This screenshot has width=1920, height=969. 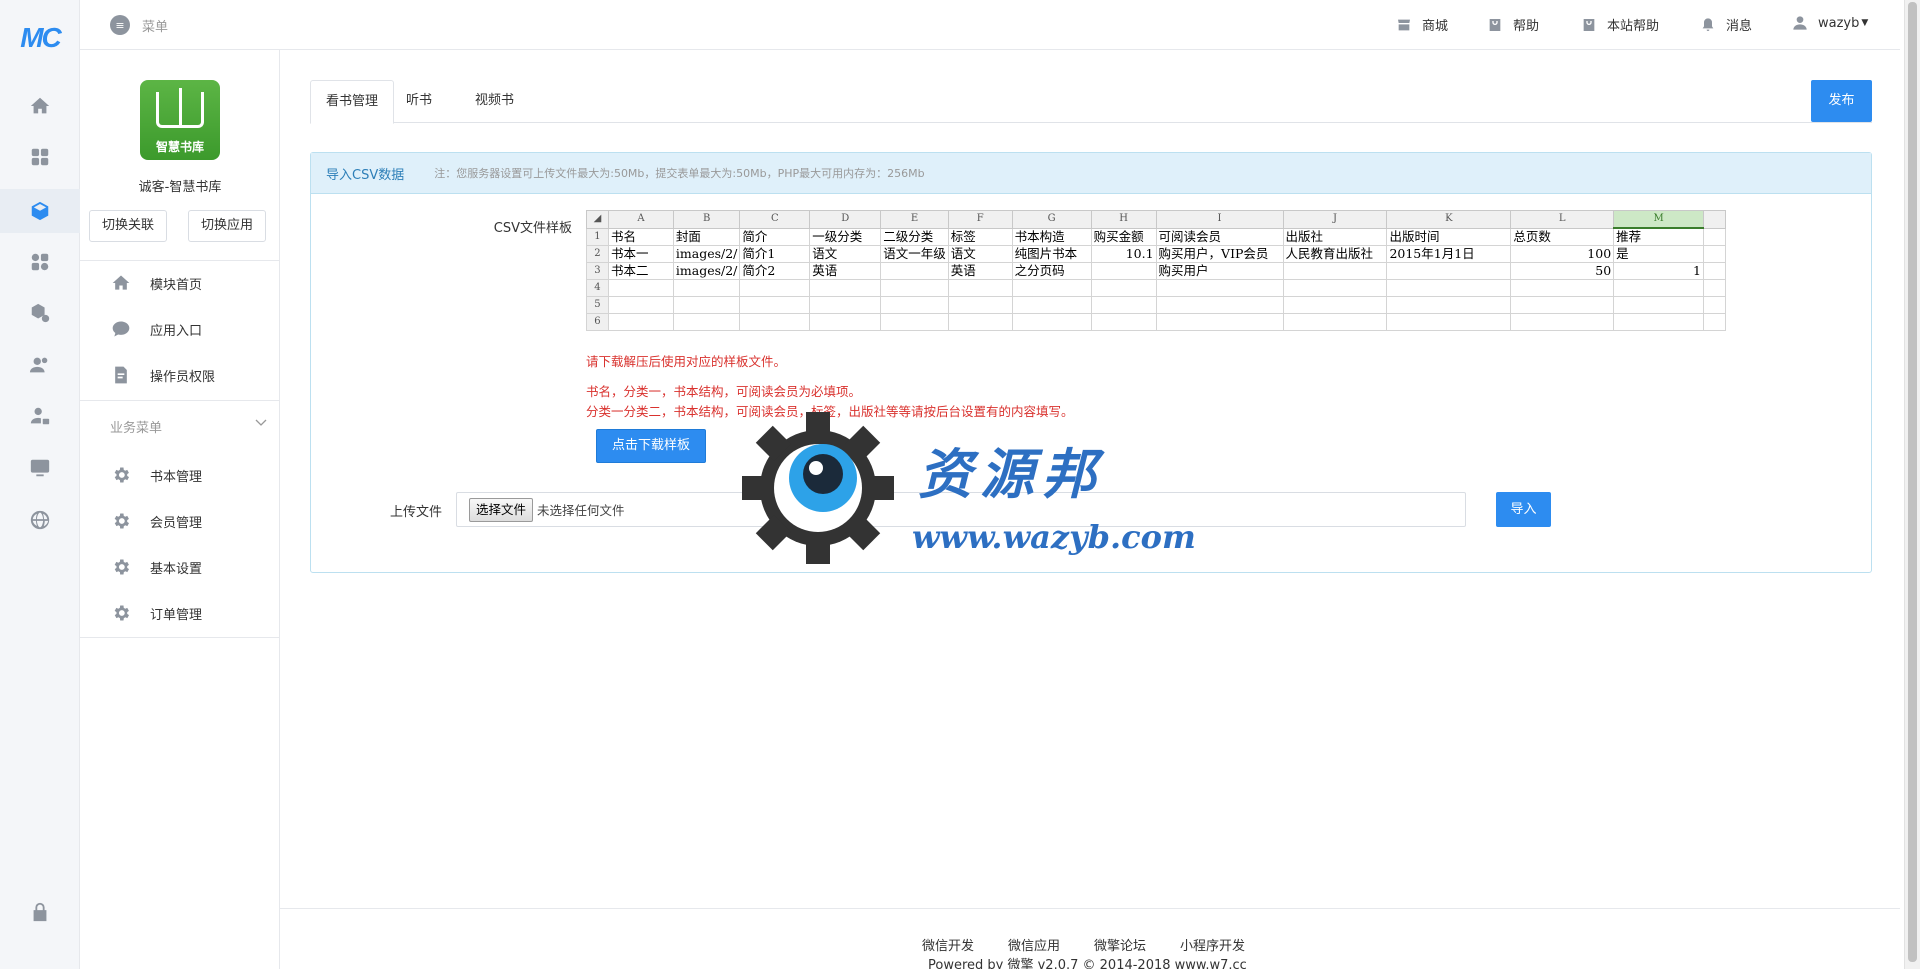 What do you see at coordinates (597, 322) in the screenshot?
I see `sheet-row-number: 6` at bounding box center [597, 322].